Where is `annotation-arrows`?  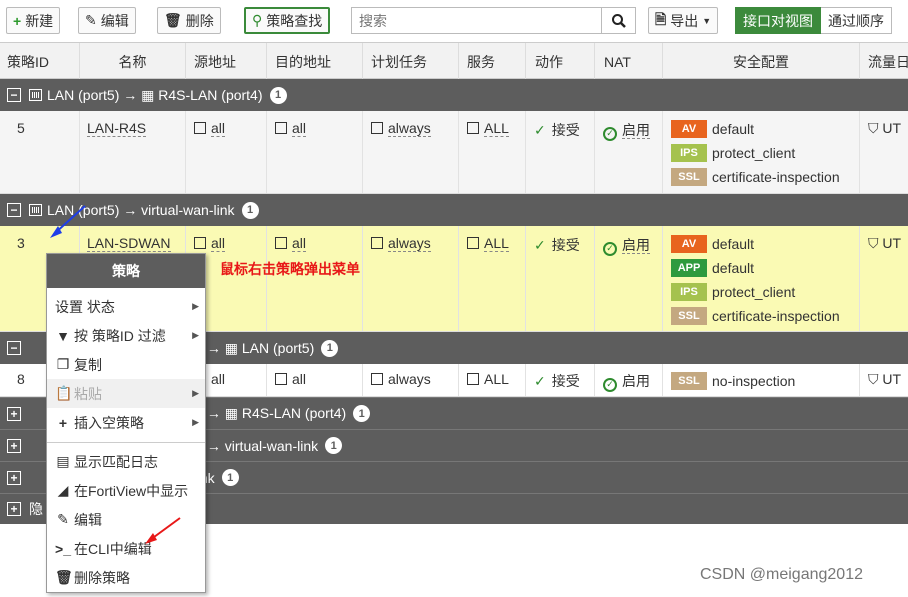
annotation-arrows is located at coordinates (115, 374).